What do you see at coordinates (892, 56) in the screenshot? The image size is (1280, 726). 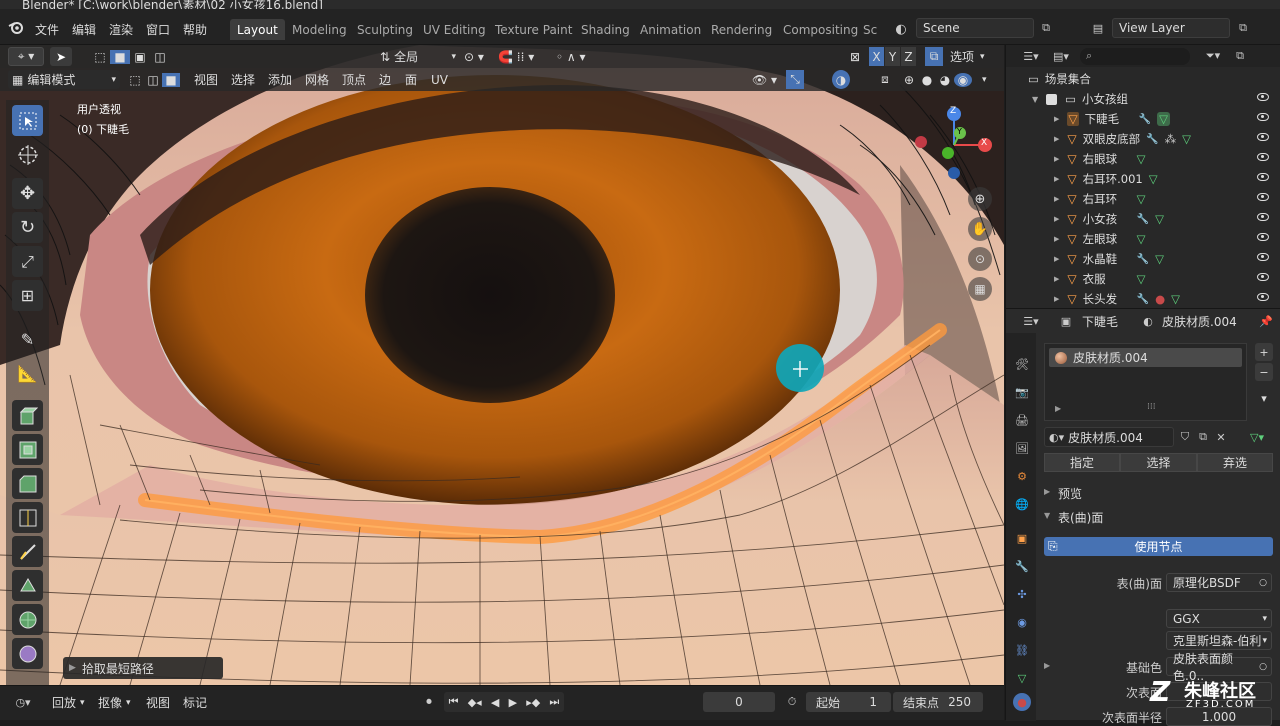 I see `axis-y-toggle: Y` at bounding box center [892, 56].